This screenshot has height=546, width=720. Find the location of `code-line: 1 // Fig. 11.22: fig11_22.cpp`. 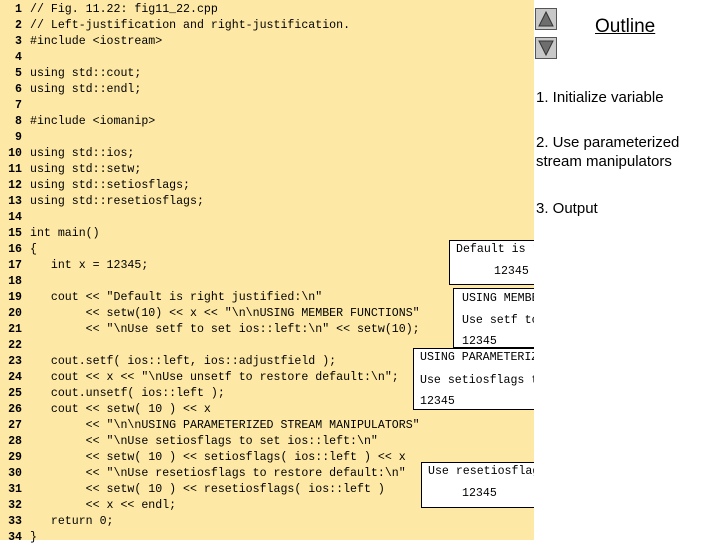

code-line: 1 // Fig. 11.22: fig11_22.cpp is located at coordinates (109, 10).